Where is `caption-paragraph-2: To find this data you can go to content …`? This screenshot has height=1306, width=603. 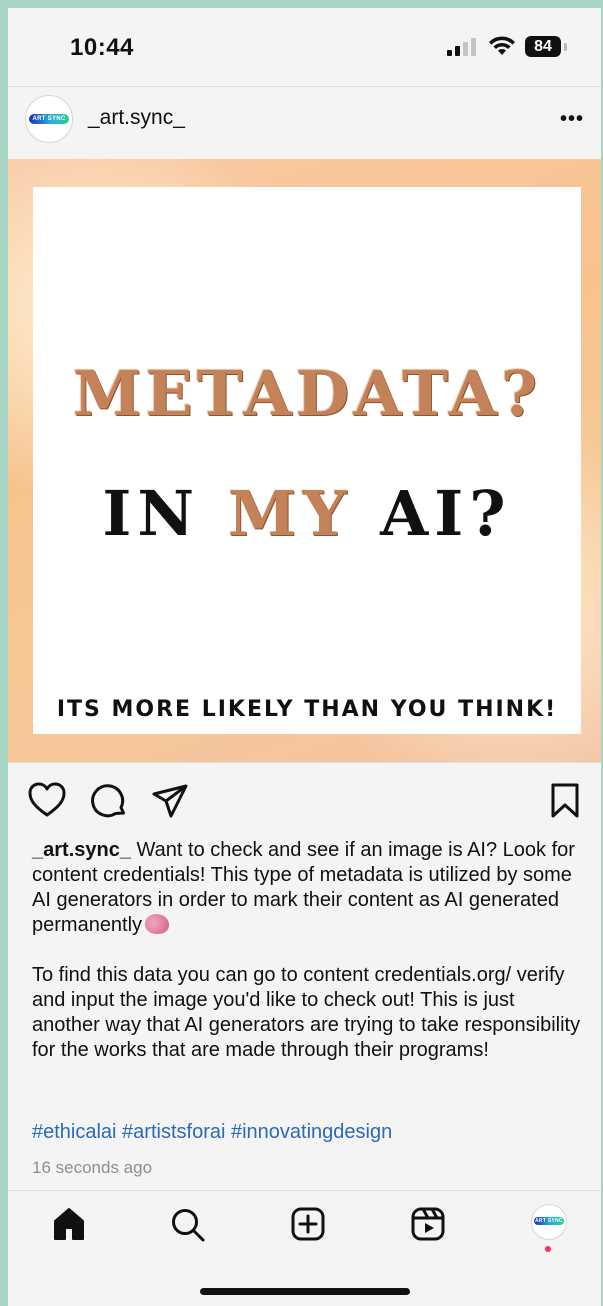
caption-paragraph-2: To find this data you can go to content … is located at coordinates (306, 1012).